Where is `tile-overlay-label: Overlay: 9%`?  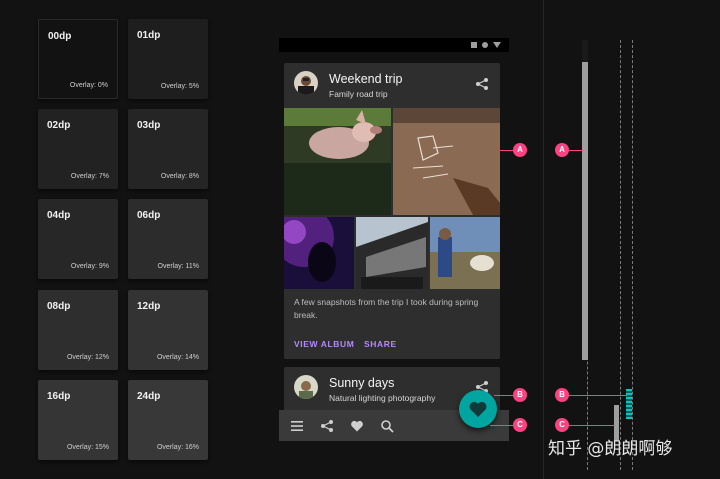 tile-overlay-label: Overlay: 9% is located at coordinates (89, 266).